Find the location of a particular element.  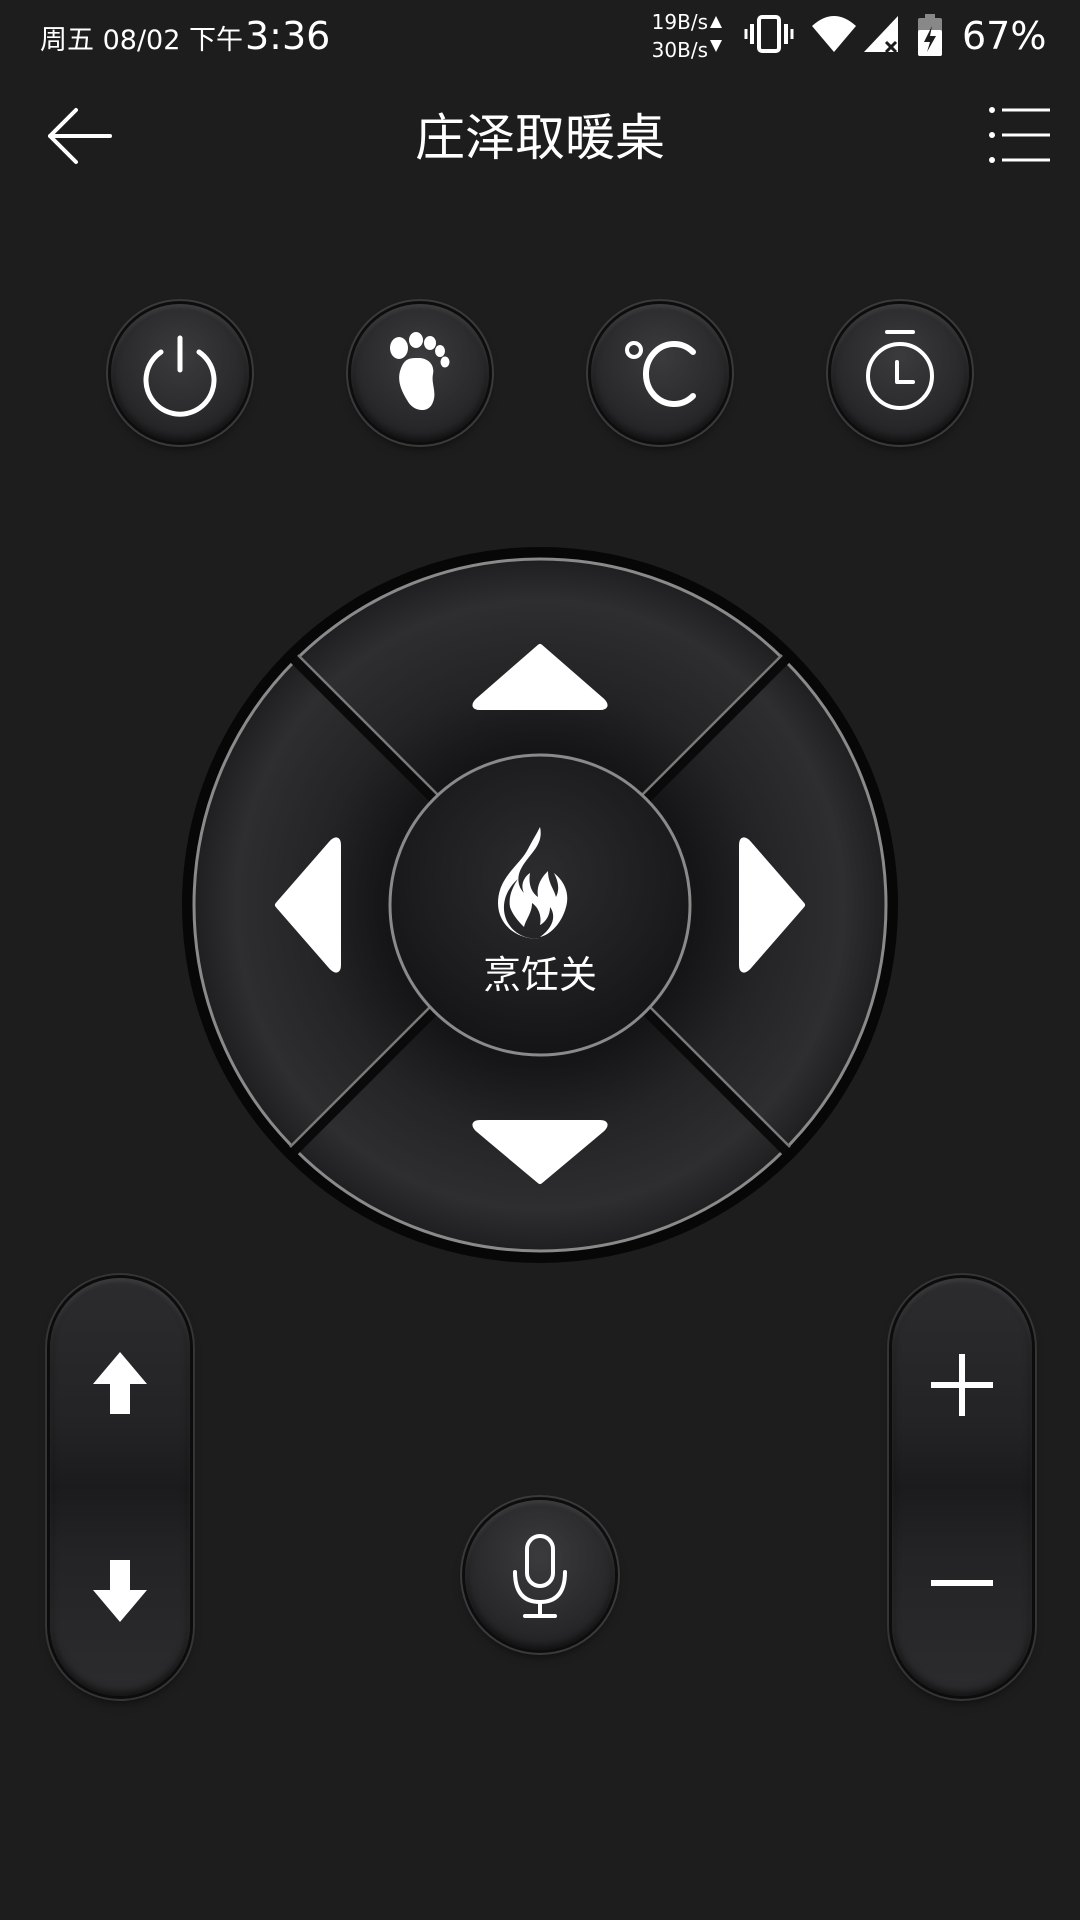

status-bar: 周五 08/02 下午3:36 19B/s 30B/s 67% is located at coordinates (540, 36).